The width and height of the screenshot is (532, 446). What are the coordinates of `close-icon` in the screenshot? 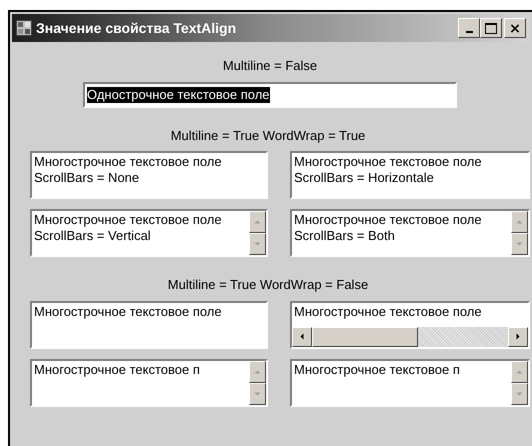 It's located at (515, 28).